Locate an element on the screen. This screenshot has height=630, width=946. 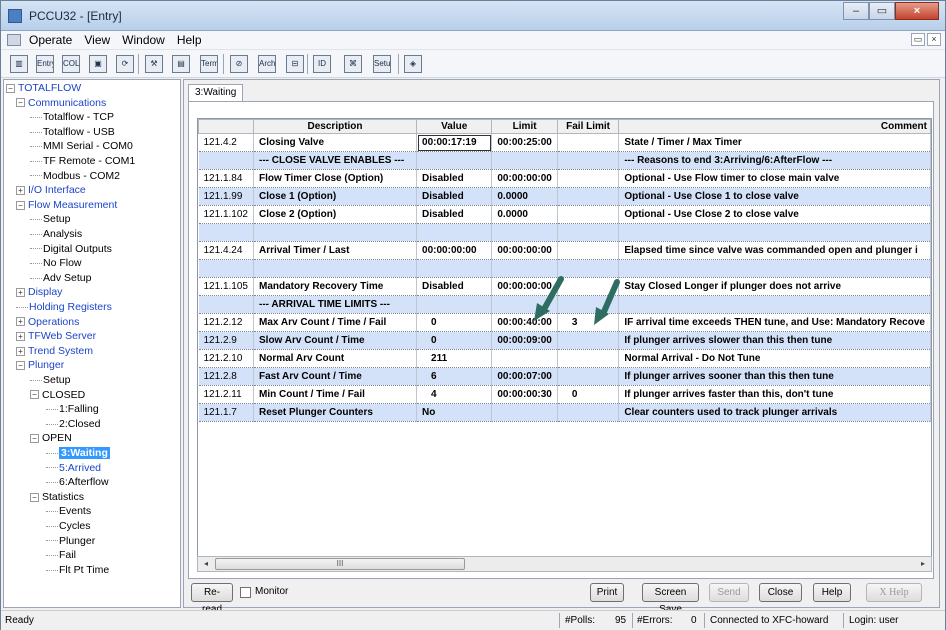
tree-item-6-afterflow: 6:Afterflow is located at coordinates (77, 482).